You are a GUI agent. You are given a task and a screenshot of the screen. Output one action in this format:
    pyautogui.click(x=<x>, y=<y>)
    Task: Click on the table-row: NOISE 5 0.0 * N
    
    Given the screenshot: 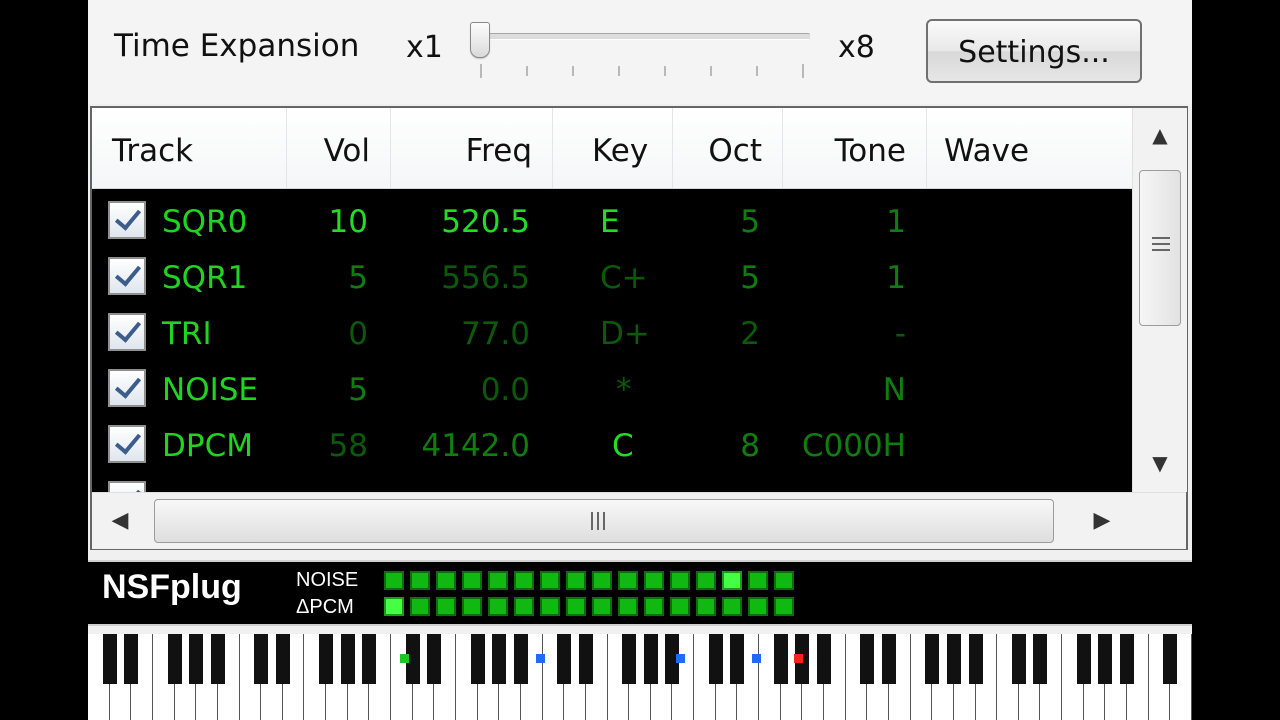 What is the action you would take?
    pyautogui.click(x=612, y=389)
    